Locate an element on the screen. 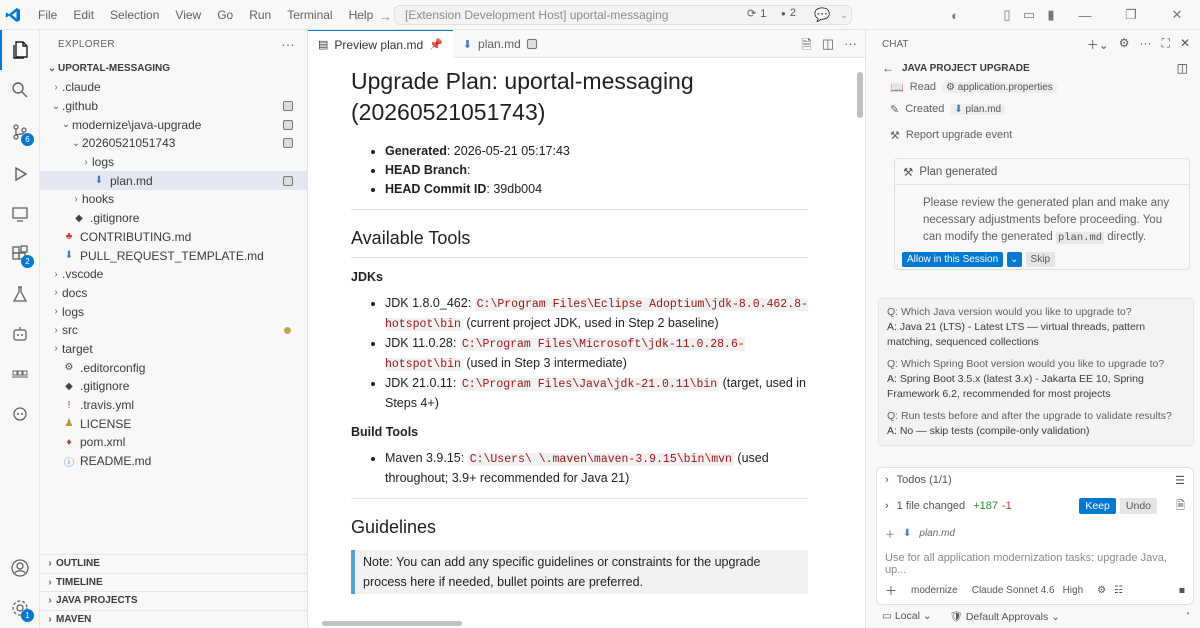 The height and width of the screenshot is (628, 1200). tab-plan-md: ⬇ plan.md is located at coordinates (500, 44).